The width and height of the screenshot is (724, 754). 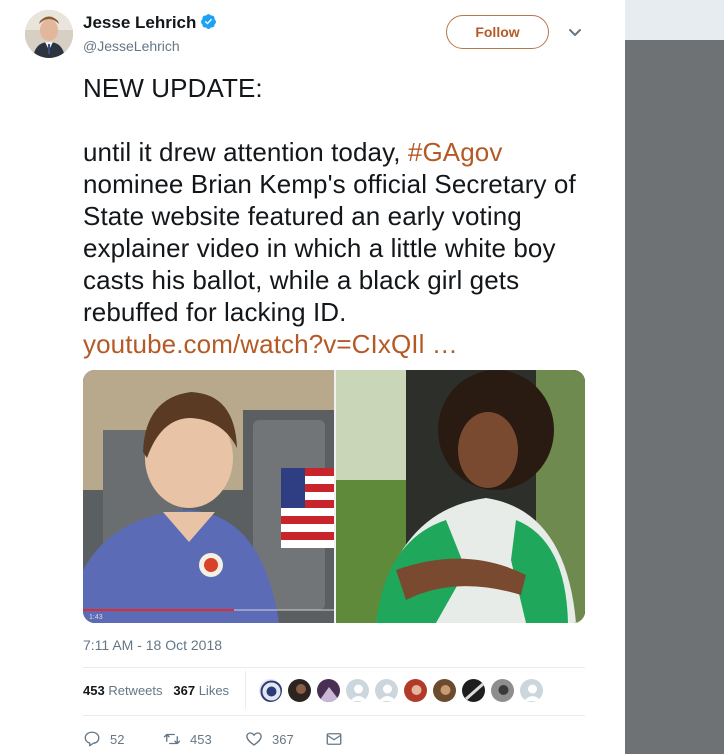 I want to click on video-progress-bar, so click(x=209, y=610).